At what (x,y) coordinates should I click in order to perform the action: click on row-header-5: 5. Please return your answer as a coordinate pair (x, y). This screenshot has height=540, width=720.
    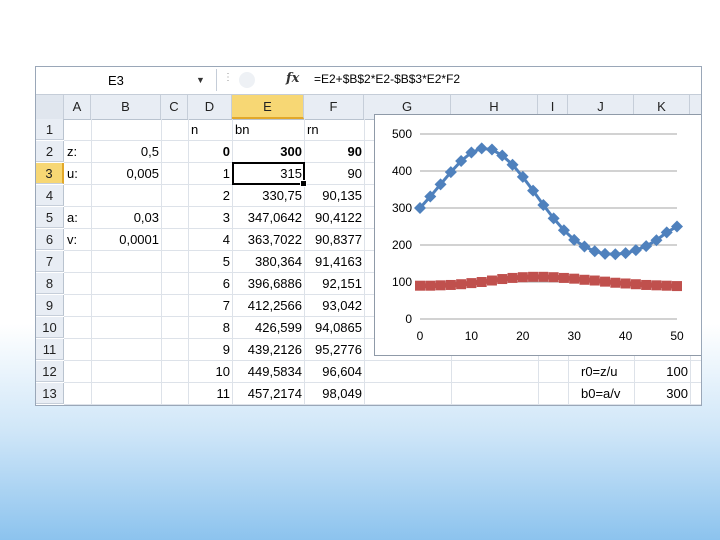
    Looking at the image, I should click on (50, 217).